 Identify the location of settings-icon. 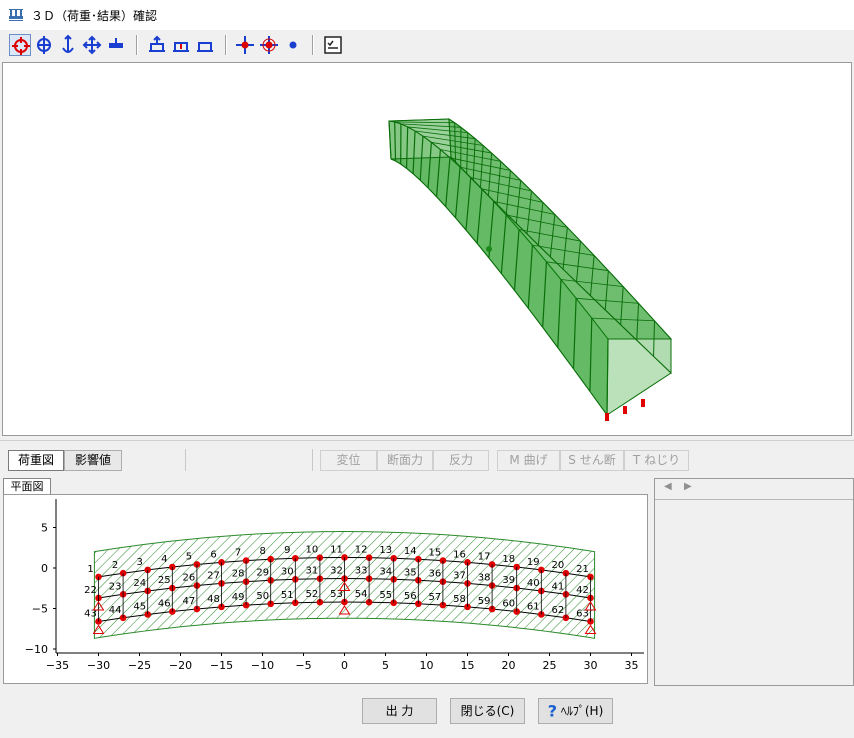
(333, 45).